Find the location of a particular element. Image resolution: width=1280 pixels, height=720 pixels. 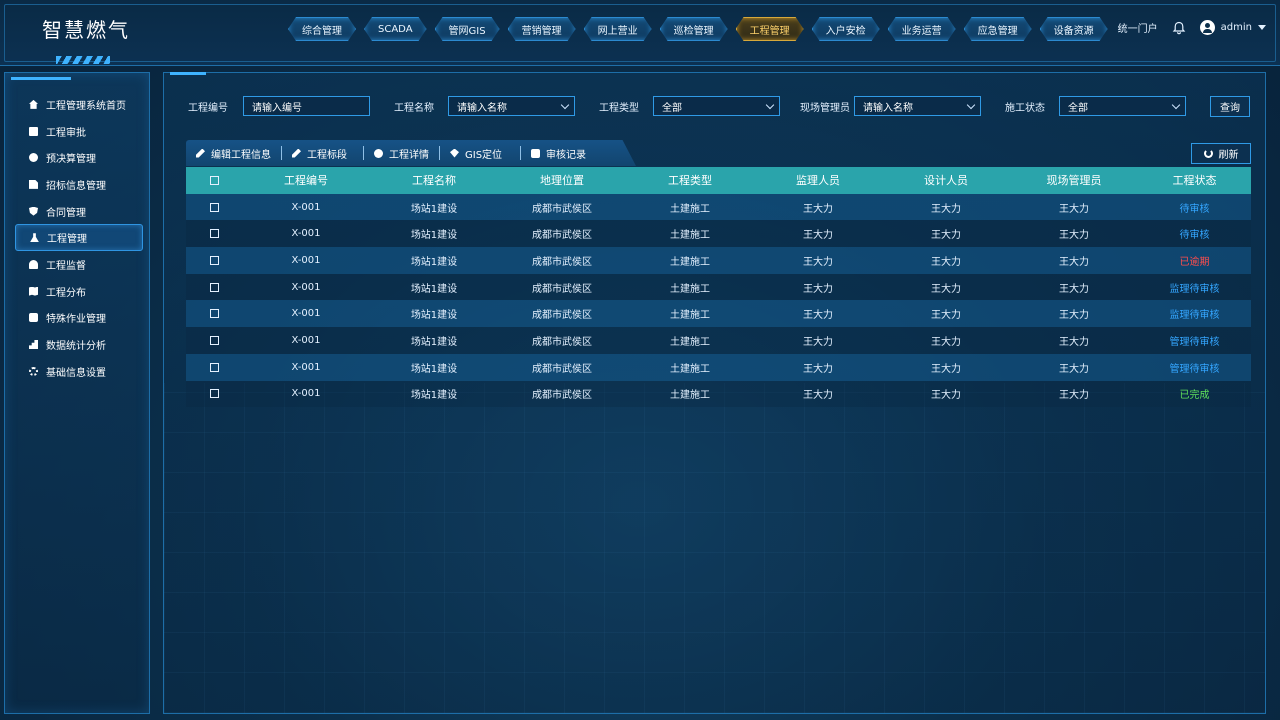

nav-item: 业务运营 is located at coordinates (922, 29).